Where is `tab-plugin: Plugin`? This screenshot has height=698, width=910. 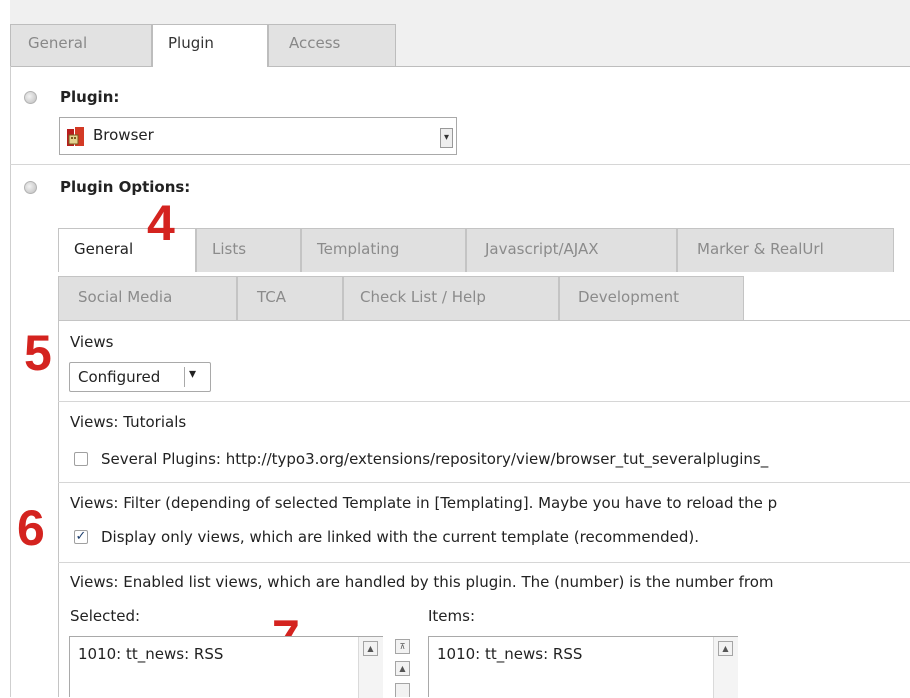 tab-plugin: Plugin is located at coordinates (210, 45).